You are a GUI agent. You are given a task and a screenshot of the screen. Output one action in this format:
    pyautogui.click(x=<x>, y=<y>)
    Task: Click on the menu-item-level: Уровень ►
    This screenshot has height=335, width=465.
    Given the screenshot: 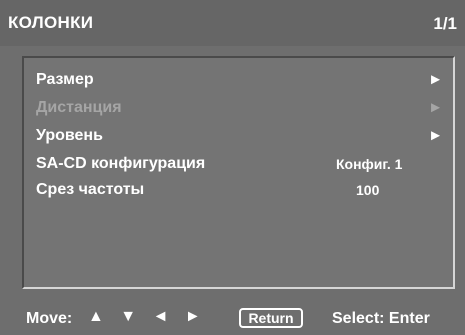 What is the action you would take?
    pyautogui.click(x=239, y=136)
    